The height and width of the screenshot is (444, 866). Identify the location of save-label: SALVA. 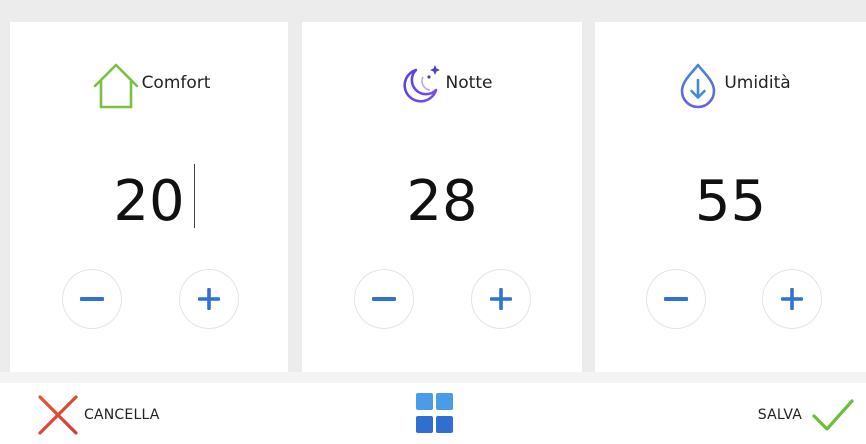
(779, 415).